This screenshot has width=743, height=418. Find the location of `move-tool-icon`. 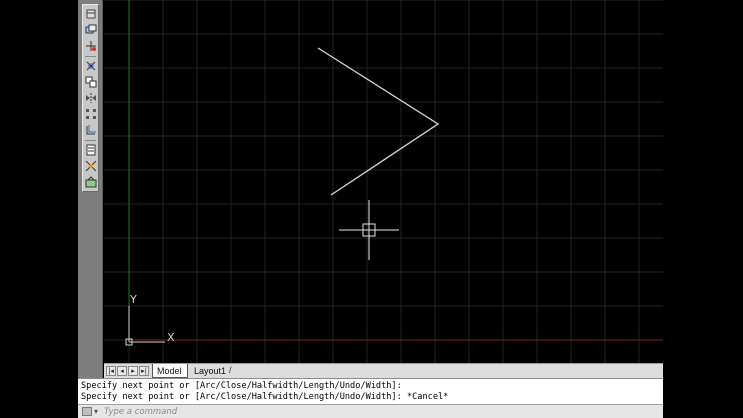

move-tool-icon is located at coordinates (91, 46).